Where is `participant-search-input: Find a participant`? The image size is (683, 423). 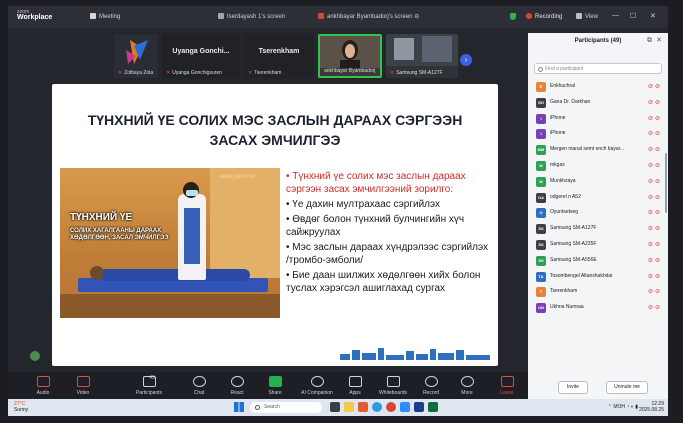
participant-search-input: Find a participant is located at coordinates (598, 68).